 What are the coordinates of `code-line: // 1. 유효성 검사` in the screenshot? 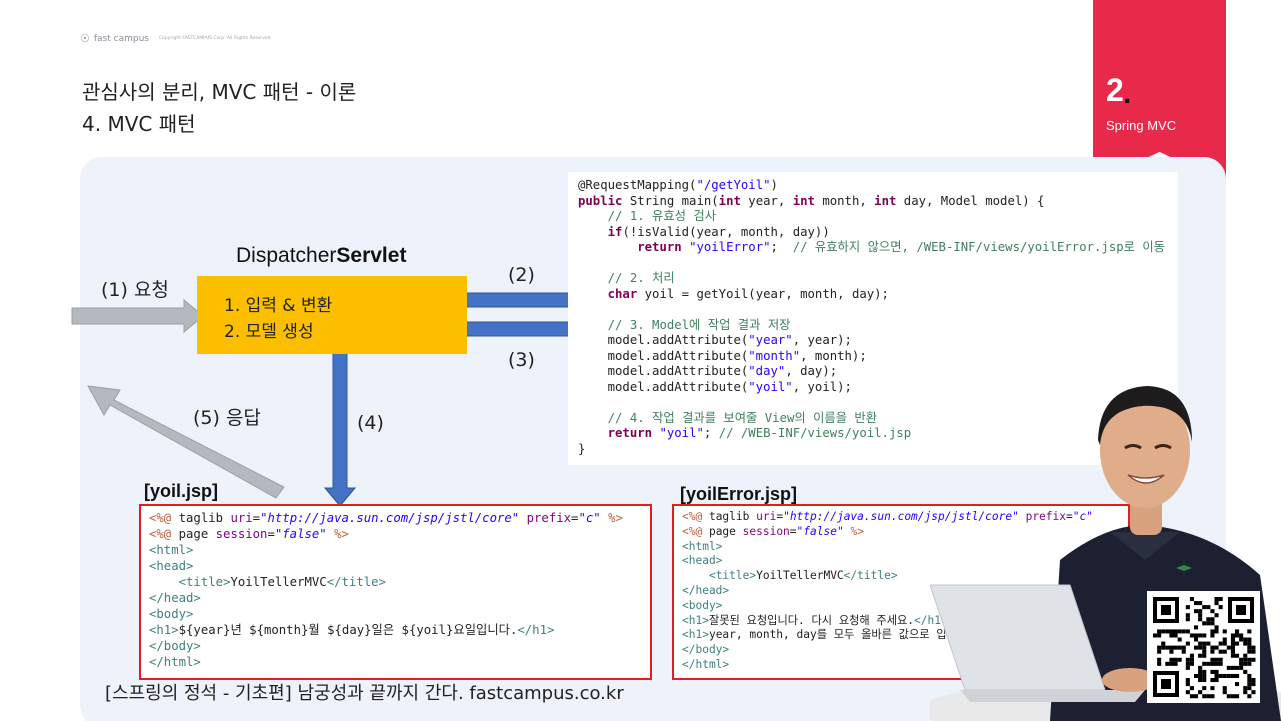 It's located at (662, 216).